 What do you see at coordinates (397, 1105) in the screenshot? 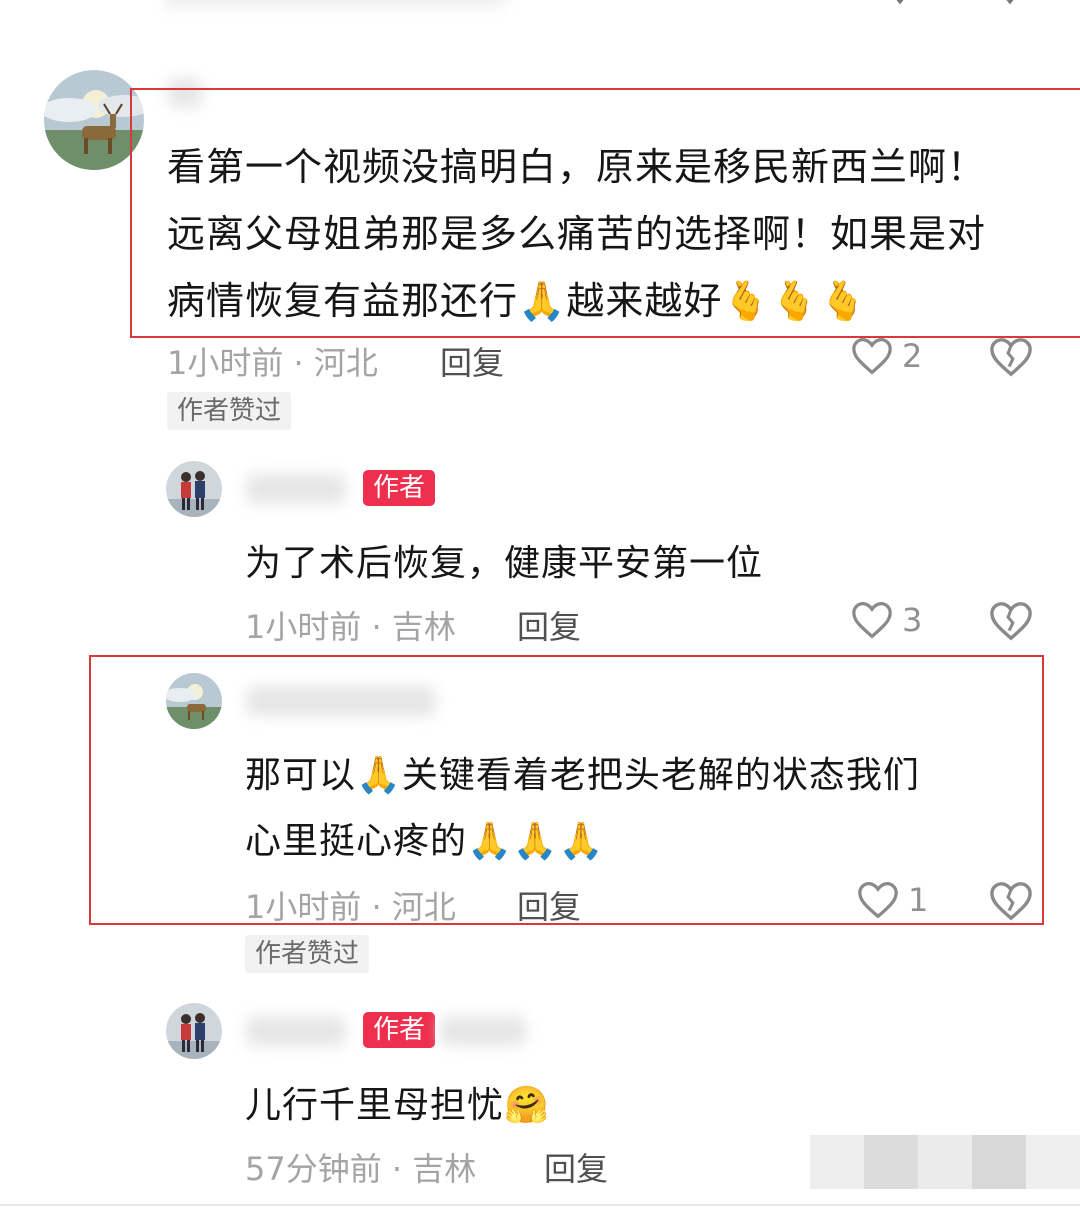
I see `comment-text: 儿行千里母担忧🤗` at bounding box center [397, 1105].